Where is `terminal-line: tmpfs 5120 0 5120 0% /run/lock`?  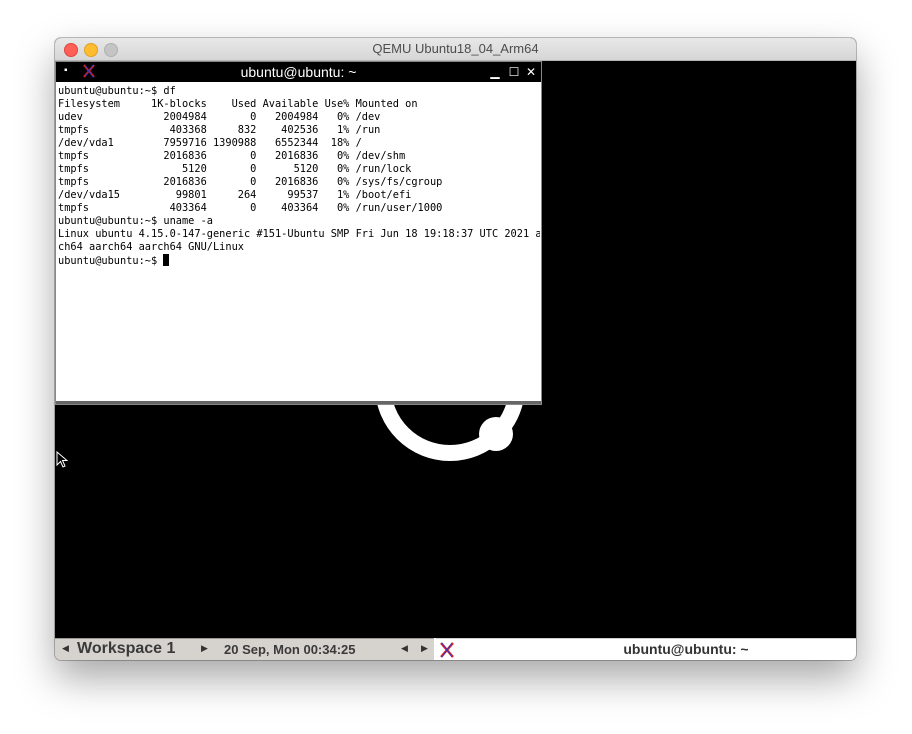 terminal-line: tmpfs 5120 0 5120 0% /run/lock is located at coordinates (235, 169).